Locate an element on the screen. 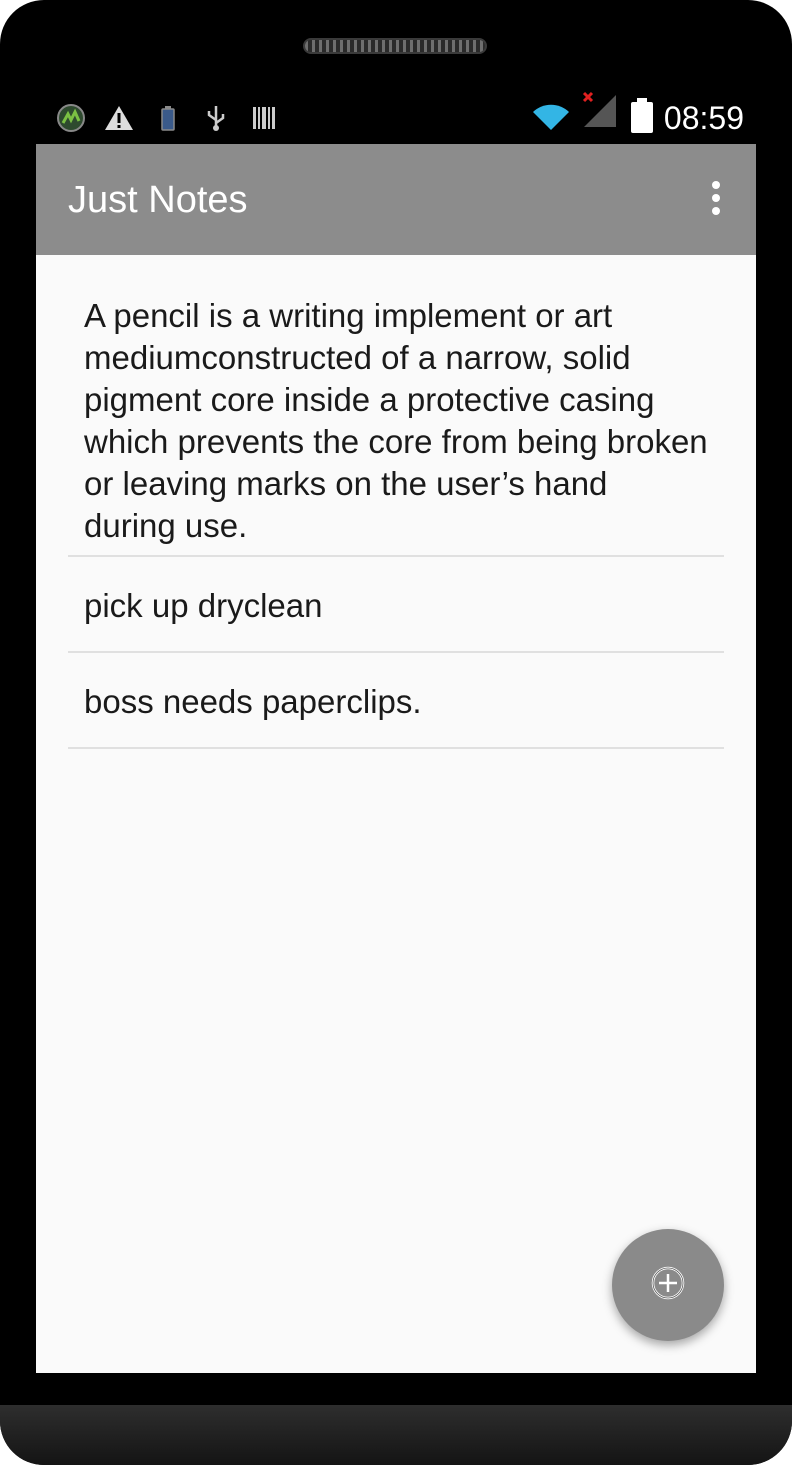  signal-no-service-icon is located at coordinates (599, 109).